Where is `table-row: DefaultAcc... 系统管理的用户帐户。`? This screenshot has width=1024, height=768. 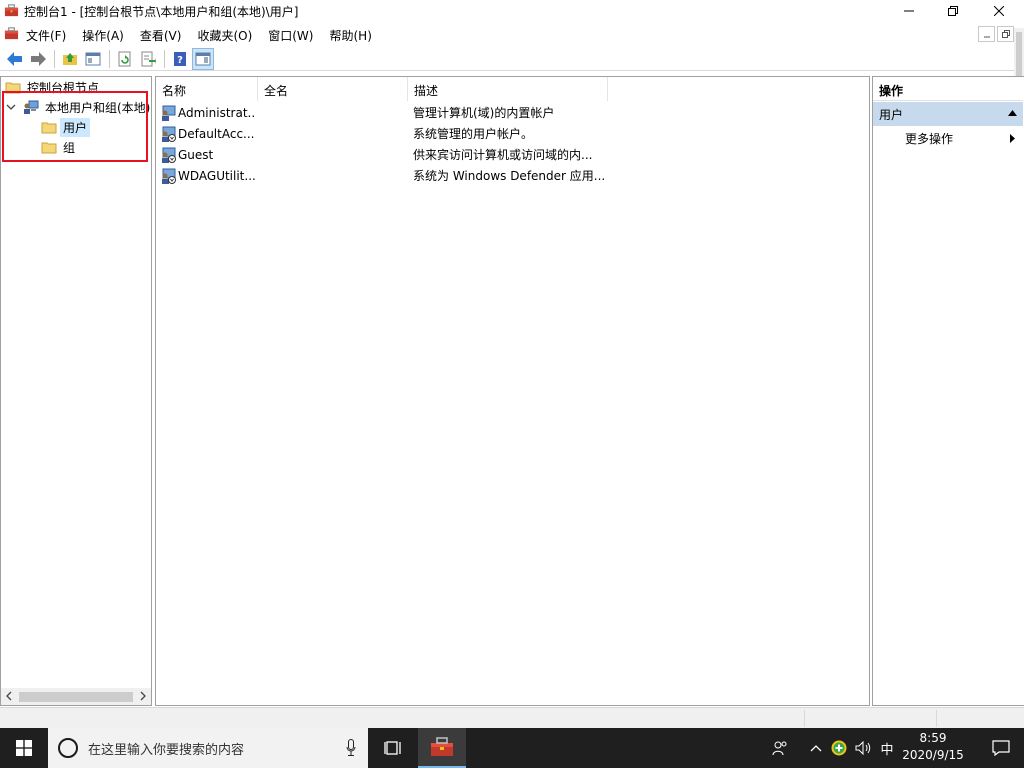
table-row: DefaultAcc... 系统管理的用户帐户。 is located at coordinates (381, 133).